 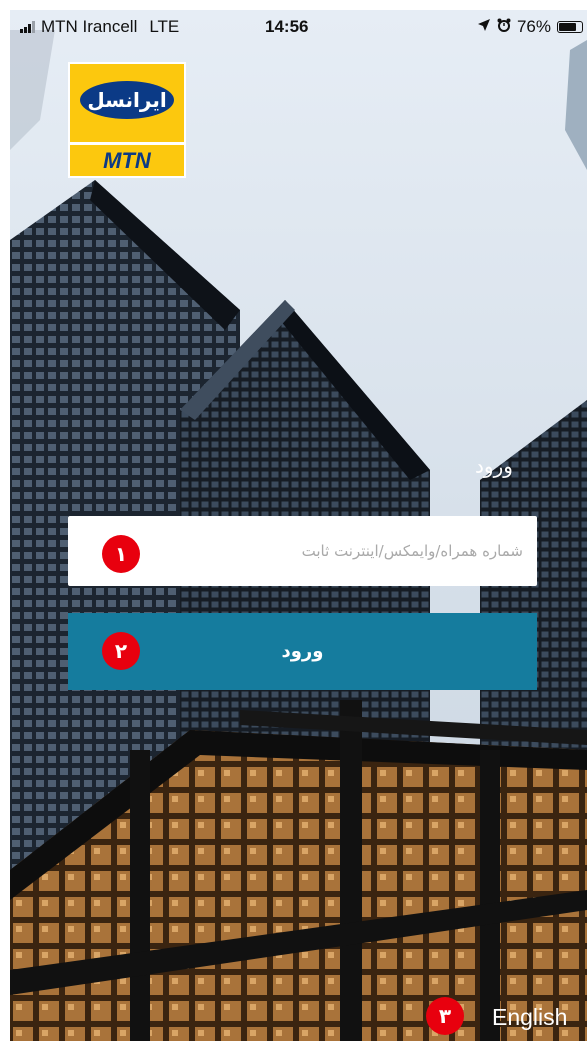 What do you see at coordinates (445, 1016) in the screenshot?
I see `annotation-badge-3: ۳` at bounding box center [445, 1016].